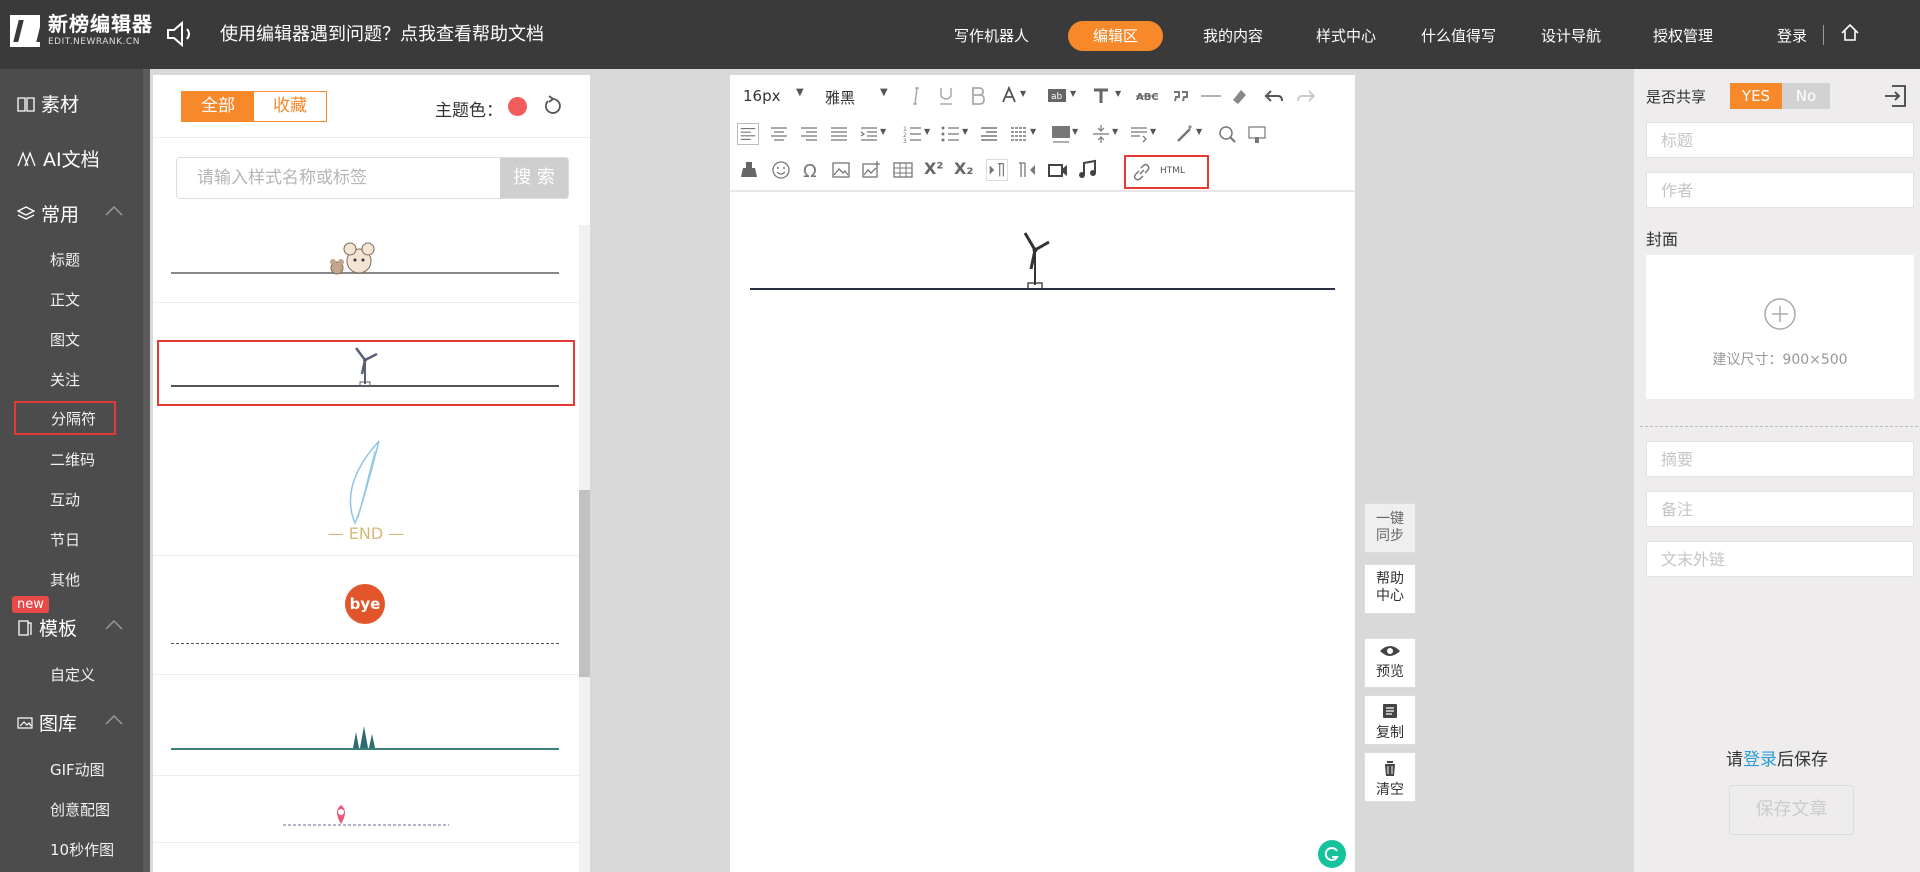 The image size is (1920, 872). I want to click on help-center-button: 帮助中心, so click(1390, 589).